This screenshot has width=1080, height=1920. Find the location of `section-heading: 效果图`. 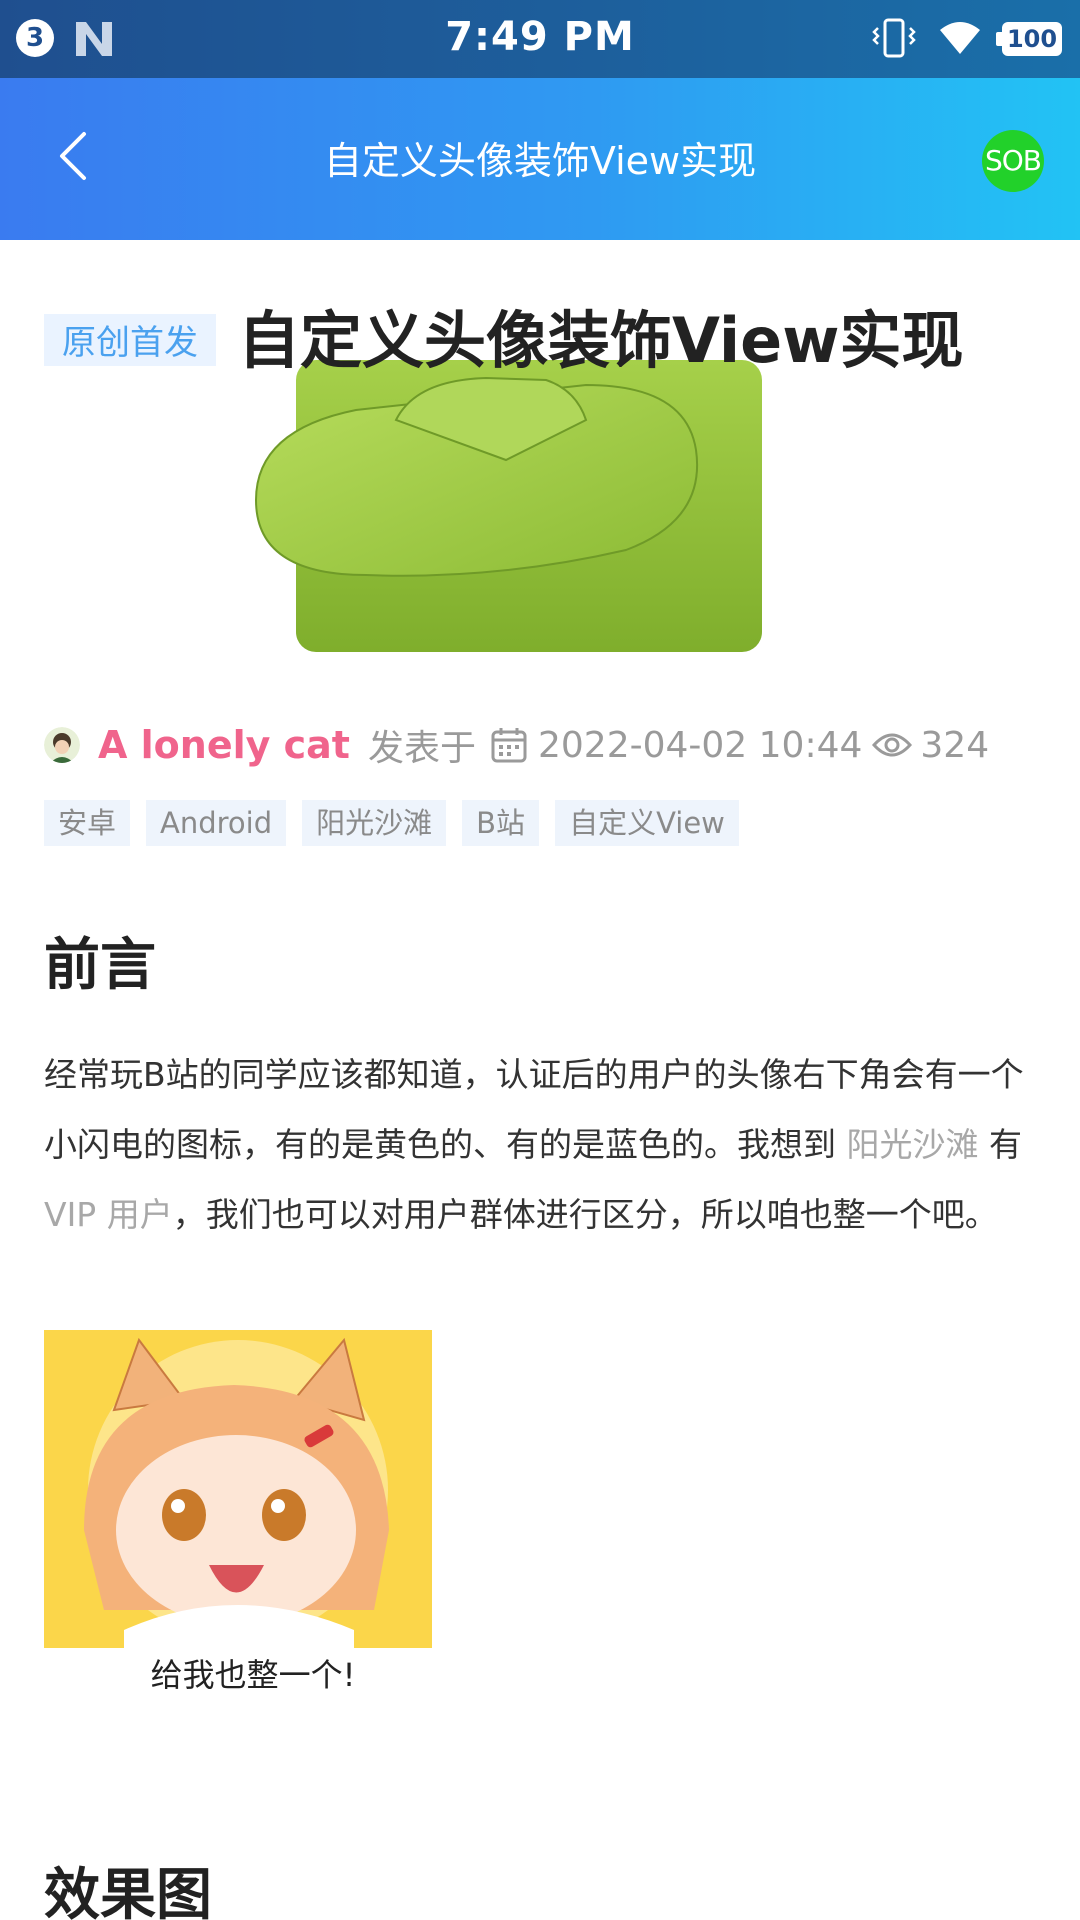

section-heading: 效果图 is located at coordinates (128, 1891).